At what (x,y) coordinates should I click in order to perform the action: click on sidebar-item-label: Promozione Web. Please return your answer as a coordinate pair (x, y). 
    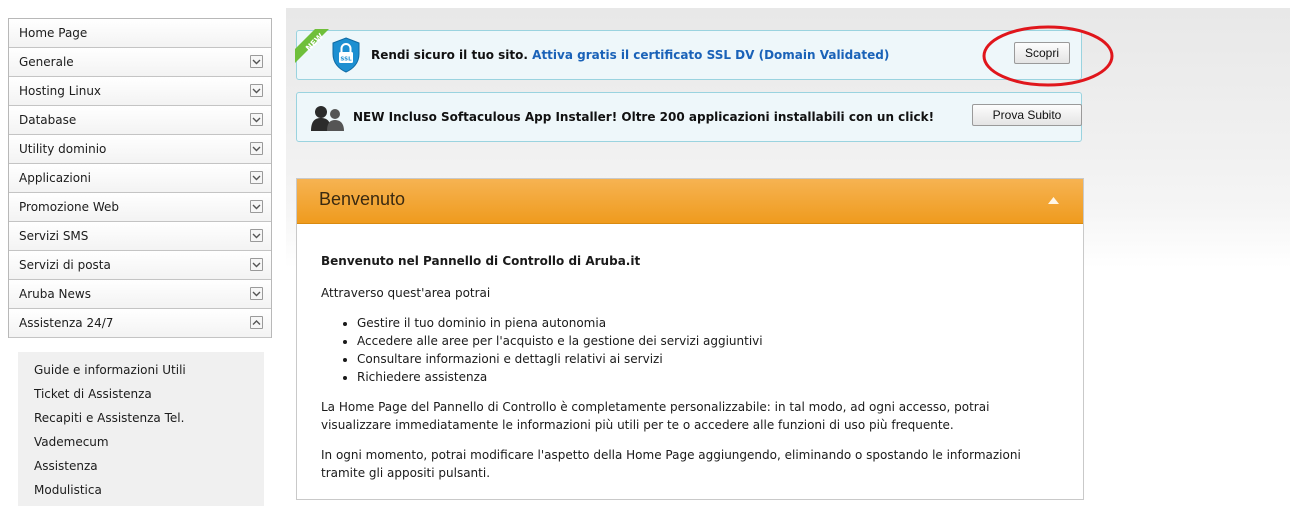
    Looking at the image, I should click on (69, 207).